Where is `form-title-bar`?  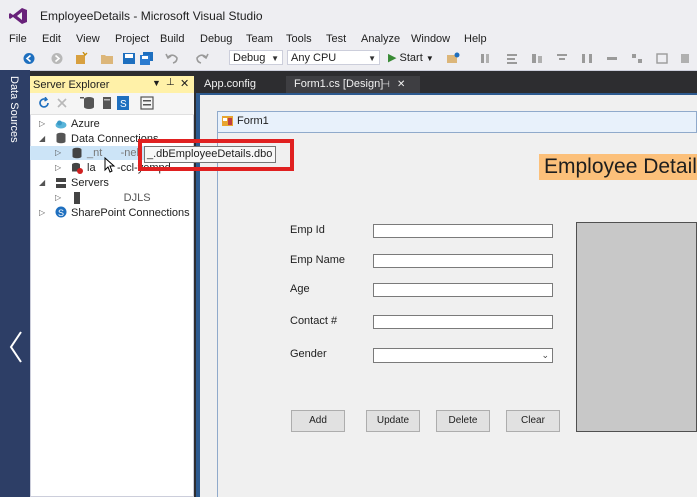
form-title-bar is located at coordinates (457, 122).